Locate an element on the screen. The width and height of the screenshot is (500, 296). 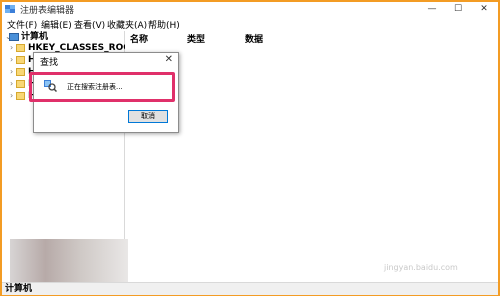
dialog-title-bar: 查找 ✕ is located at coordinates (106, 61).